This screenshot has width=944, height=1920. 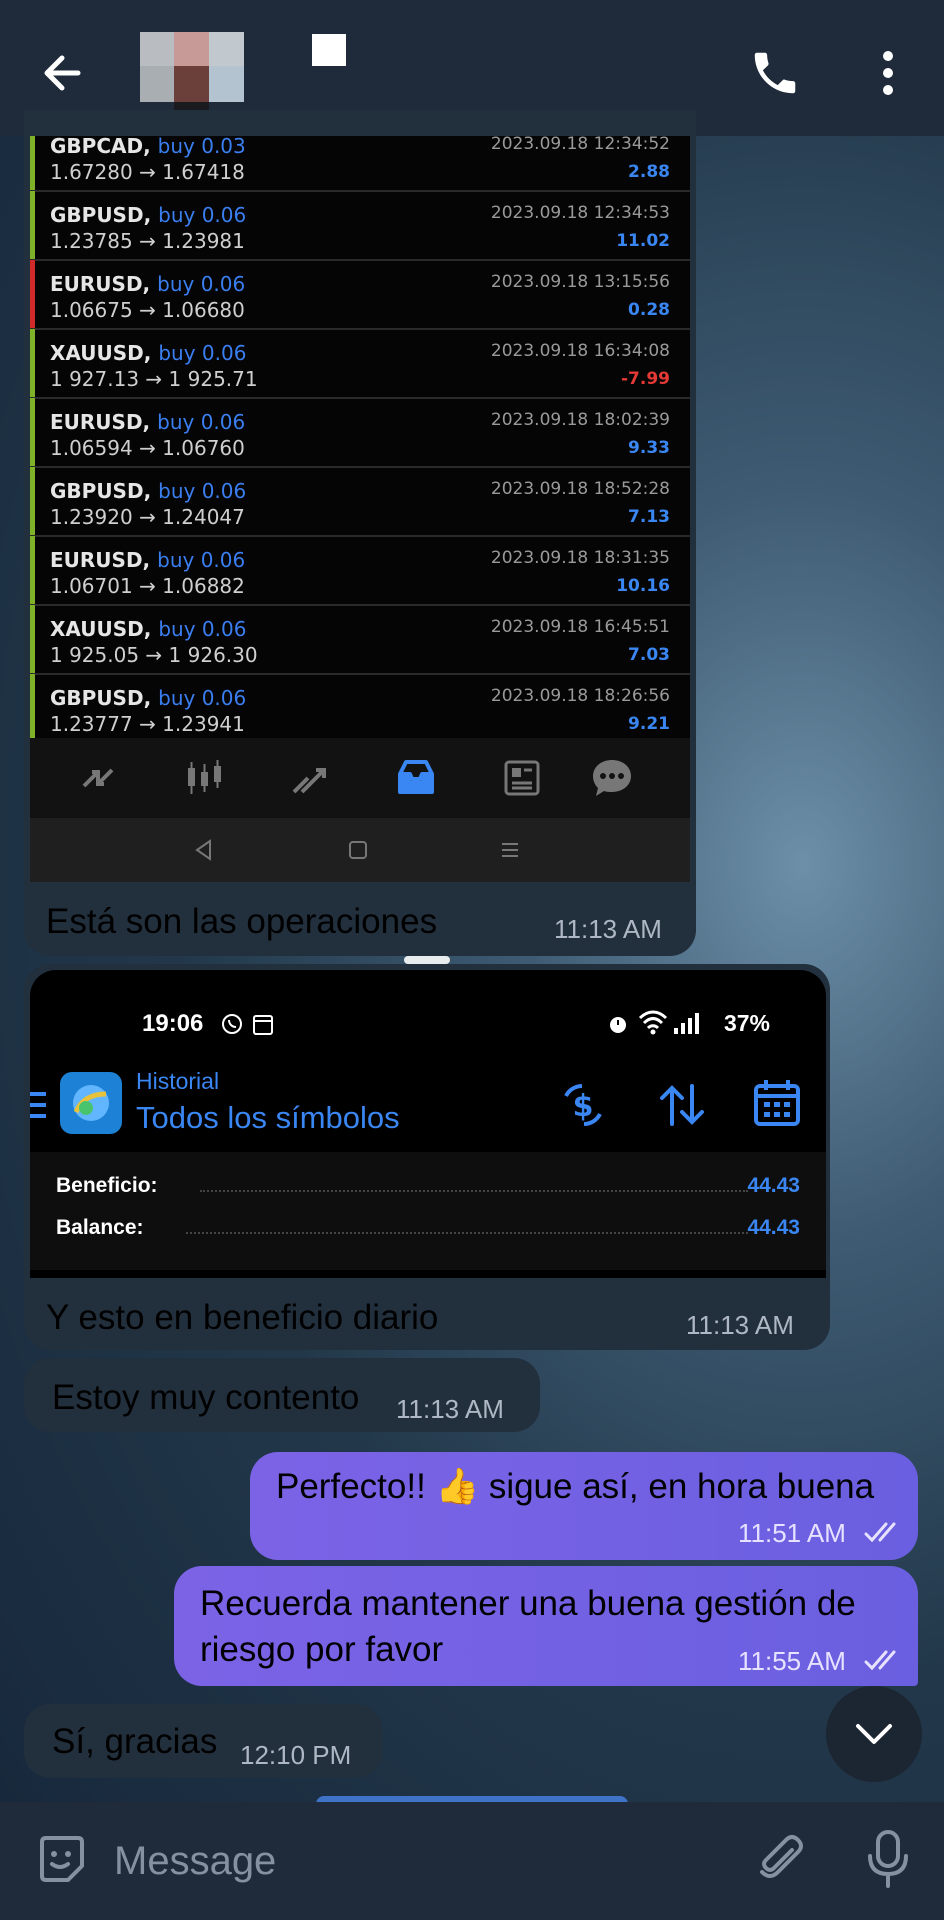 I want to click on beneficio-label: Beneficio:, so click(x=107, y=1185).